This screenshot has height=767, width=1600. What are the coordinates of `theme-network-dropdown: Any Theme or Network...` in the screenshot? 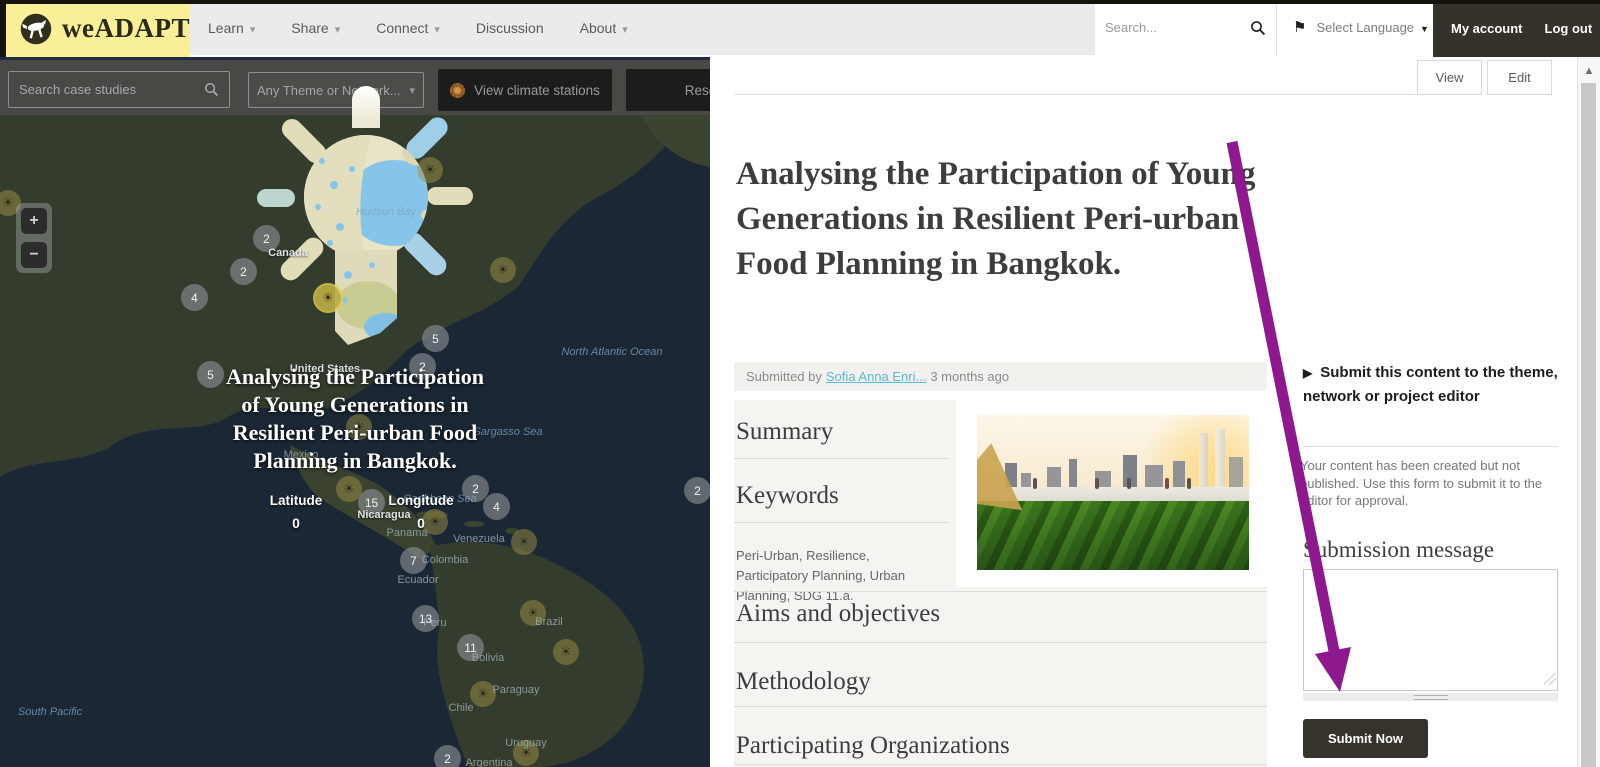 It's located at (336, 90).